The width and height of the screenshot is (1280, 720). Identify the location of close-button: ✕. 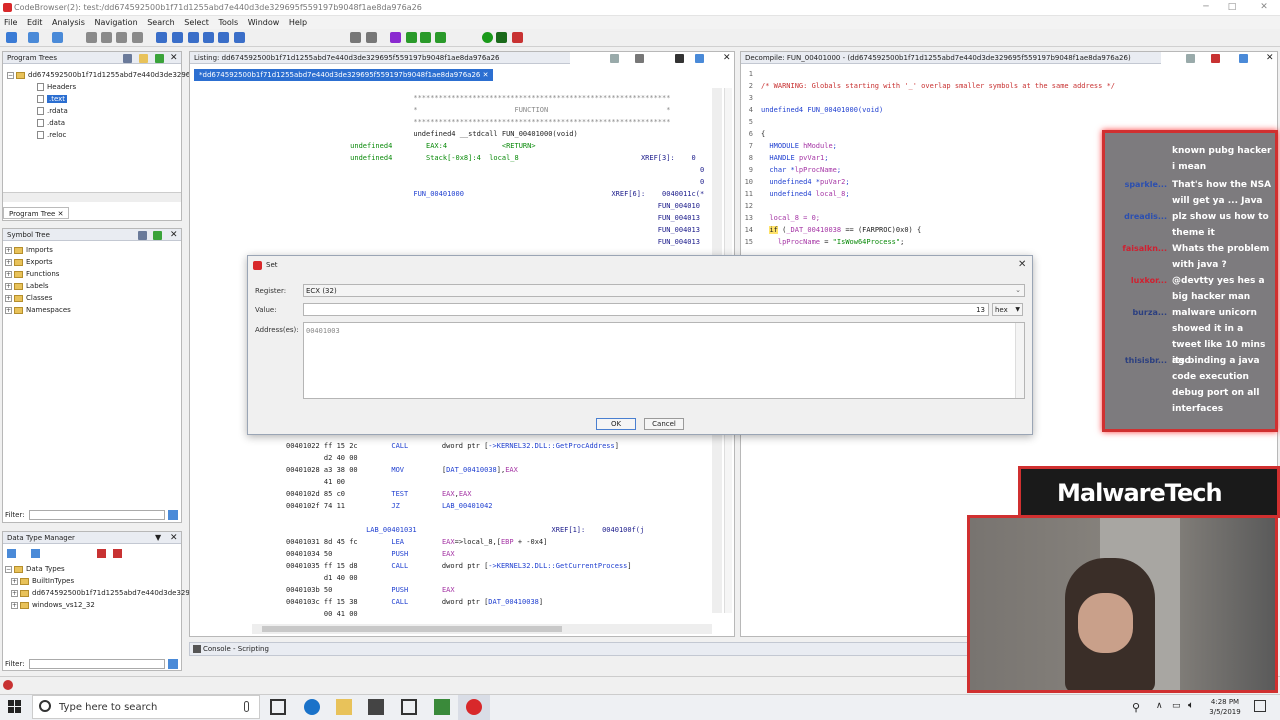
(1264, 8).